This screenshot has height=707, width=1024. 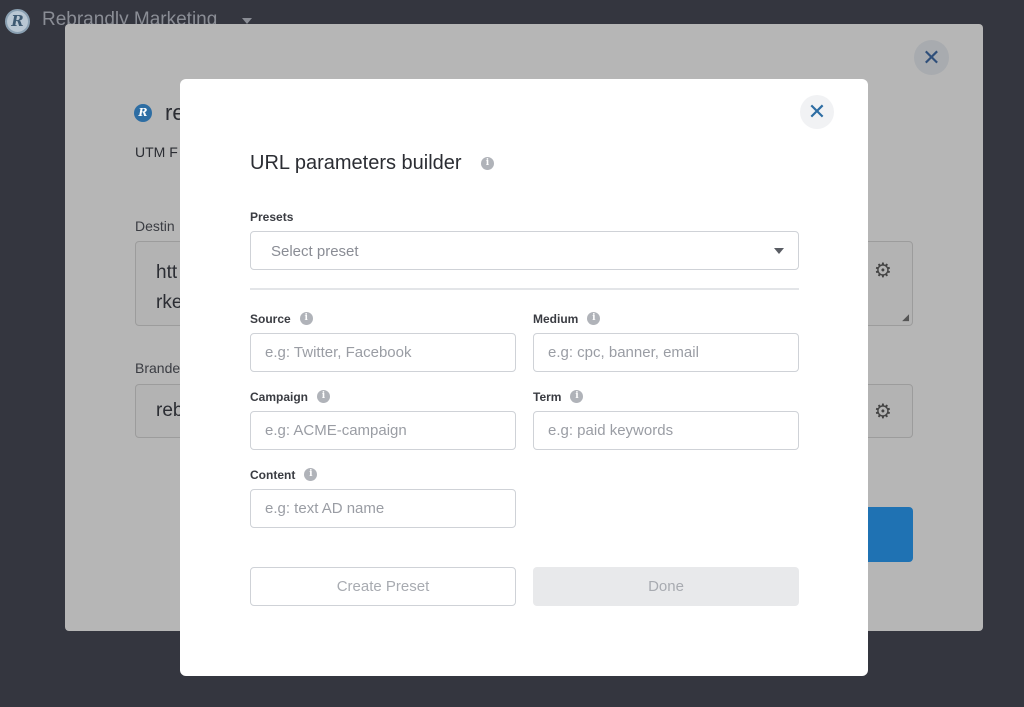 What do you see at coordinates (383, 508) in the screenshot?
I see `content-input` at bounding box center [383, 508].